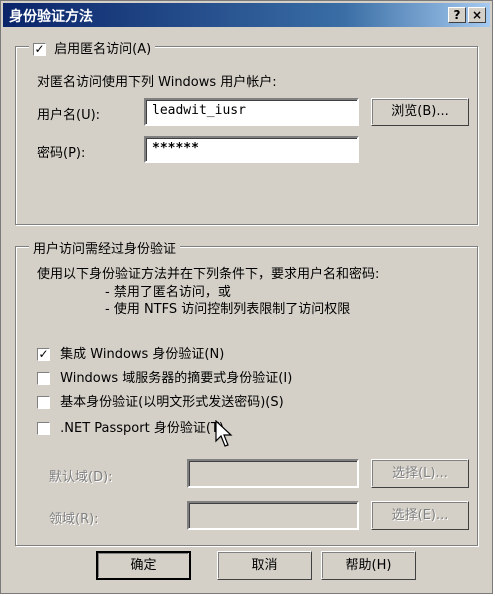 This screenshot has height=596, width=495. I want to click on integrated-windows-option: ✓ 集成 Windows 身份验证(N), so click(130, 352).